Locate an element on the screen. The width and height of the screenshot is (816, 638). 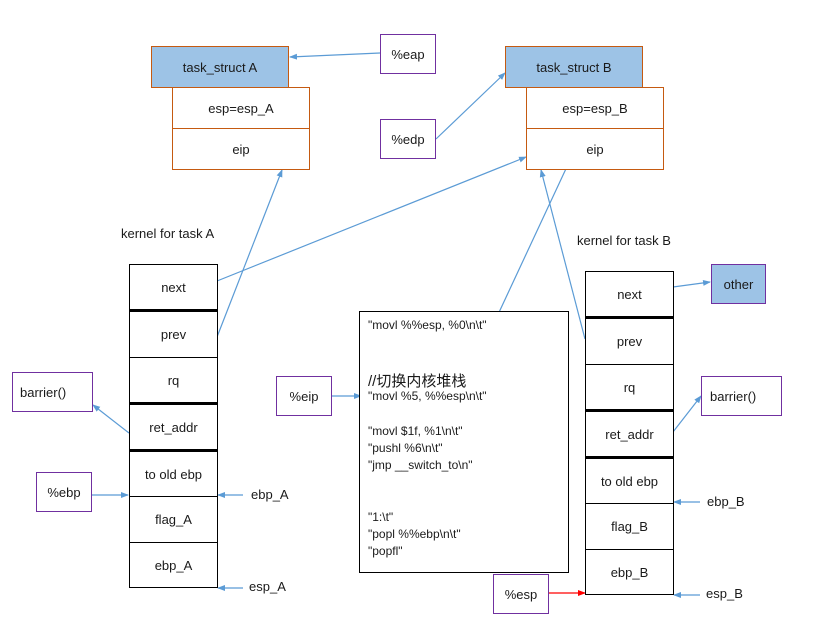
task-struct-b-eip-label: eip is located at coordinates (595, 149).